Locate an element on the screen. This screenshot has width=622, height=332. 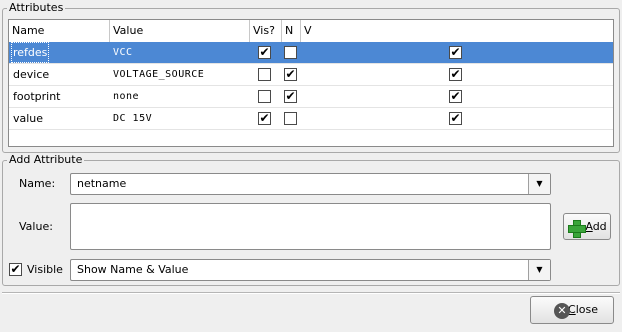
add-attribute-group-title: Add Attribute is located at coordinates (46, 160).